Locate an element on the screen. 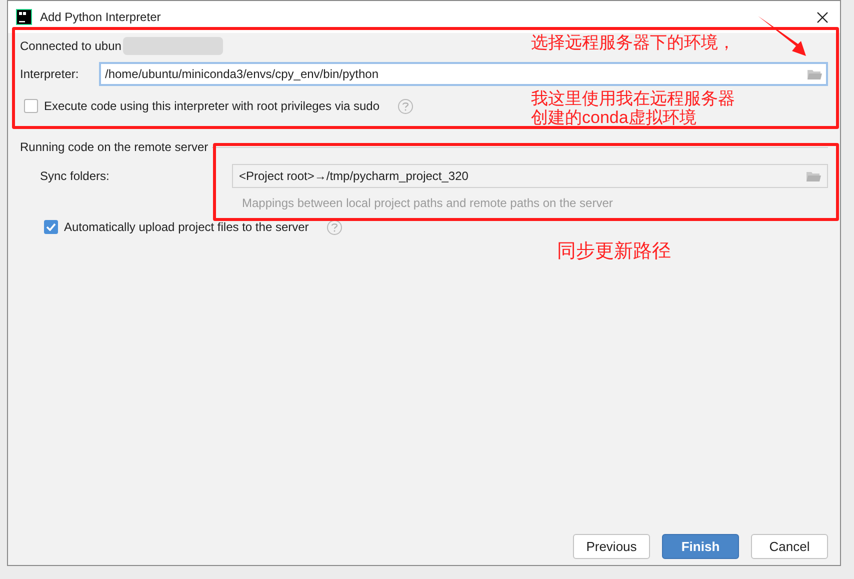  auto-upload-label: Automatically upload project files to the server is located at coordinates (186, 227).